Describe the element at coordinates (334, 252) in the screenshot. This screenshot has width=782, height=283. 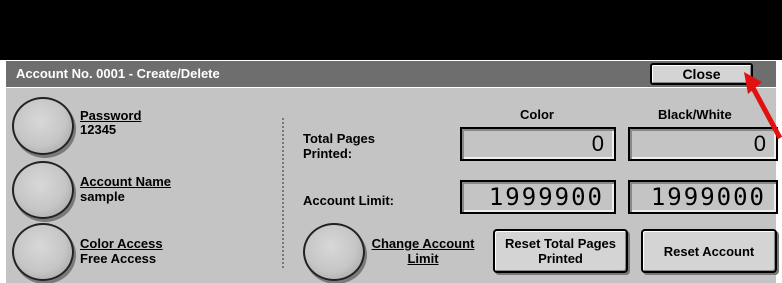
I see `change-limit-button` at that location.